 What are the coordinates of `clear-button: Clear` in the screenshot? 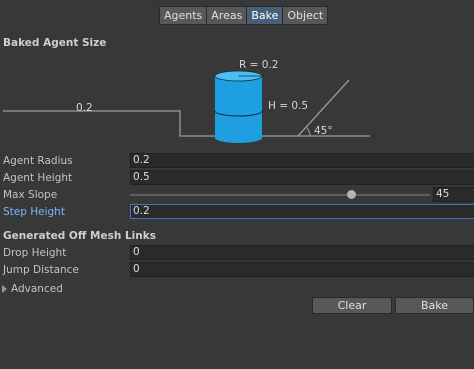 It's located at (352, 305).